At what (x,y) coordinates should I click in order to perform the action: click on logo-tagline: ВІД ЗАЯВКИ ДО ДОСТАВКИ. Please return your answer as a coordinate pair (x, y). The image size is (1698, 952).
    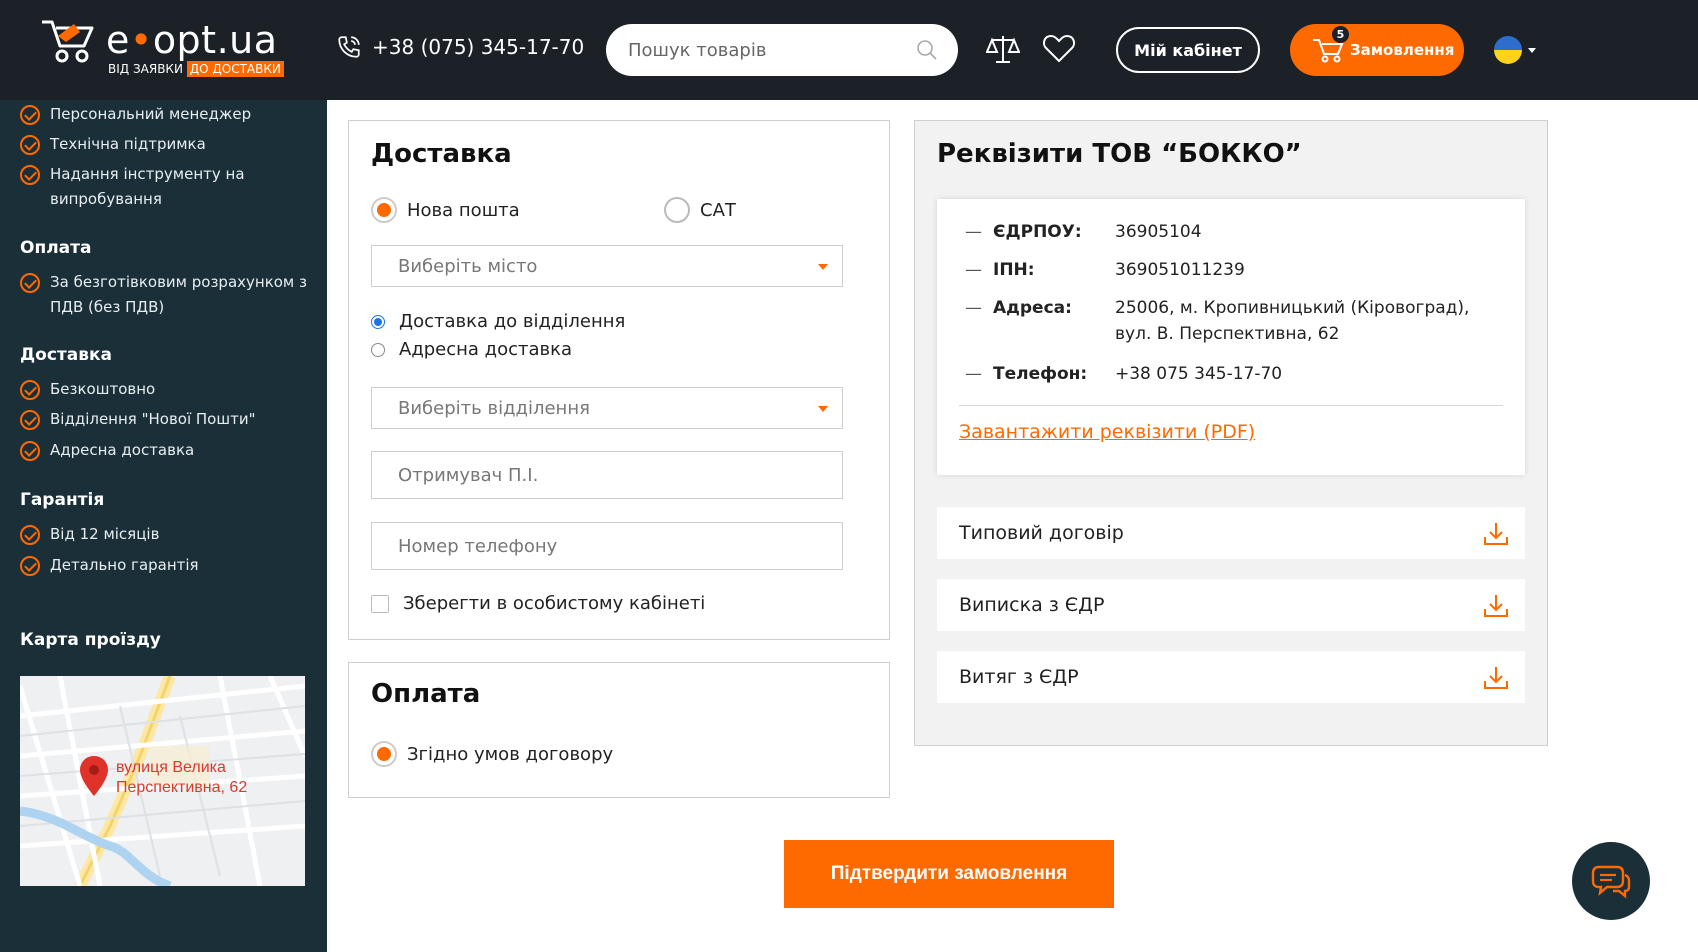
    Looking at the image, I should click on (196, 69).